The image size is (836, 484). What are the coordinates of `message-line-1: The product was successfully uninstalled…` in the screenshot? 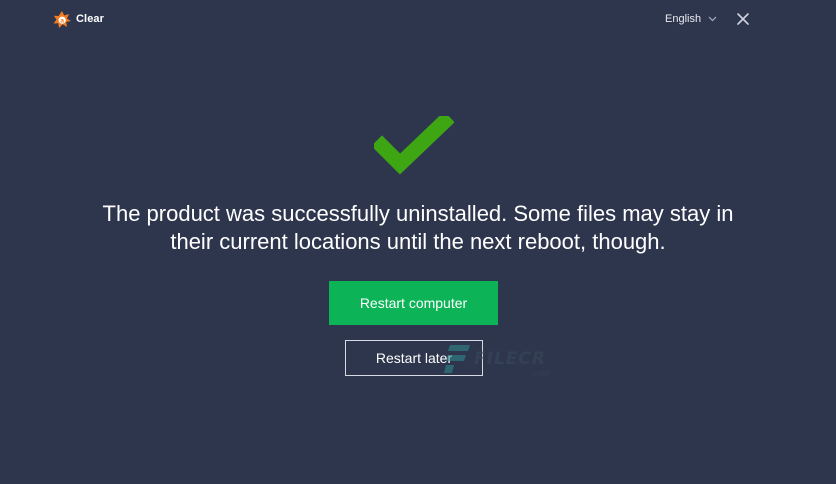 It's located at (418, 213).